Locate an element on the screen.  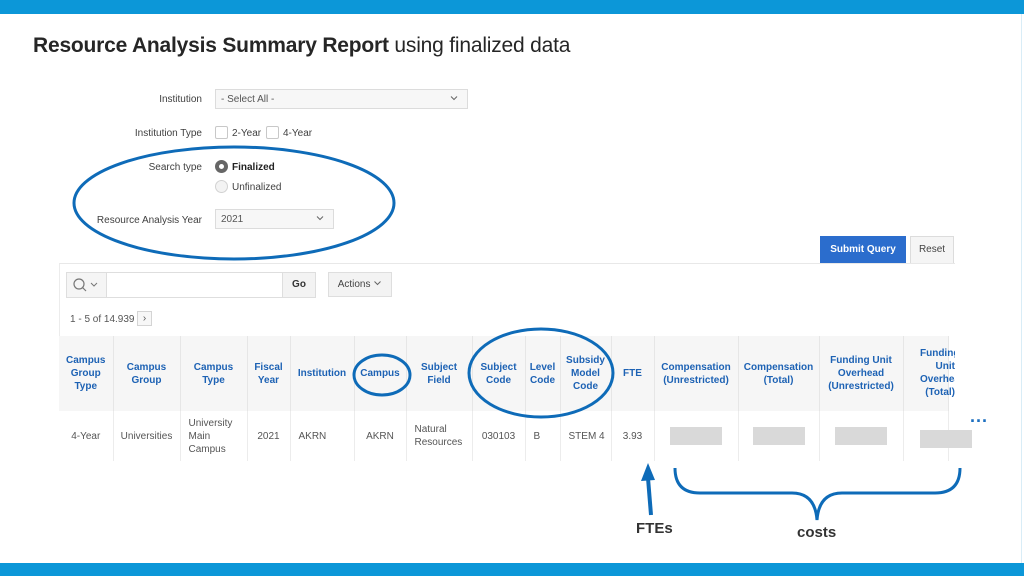
institution-select: - Select All - is located at coordinates (341, 99).